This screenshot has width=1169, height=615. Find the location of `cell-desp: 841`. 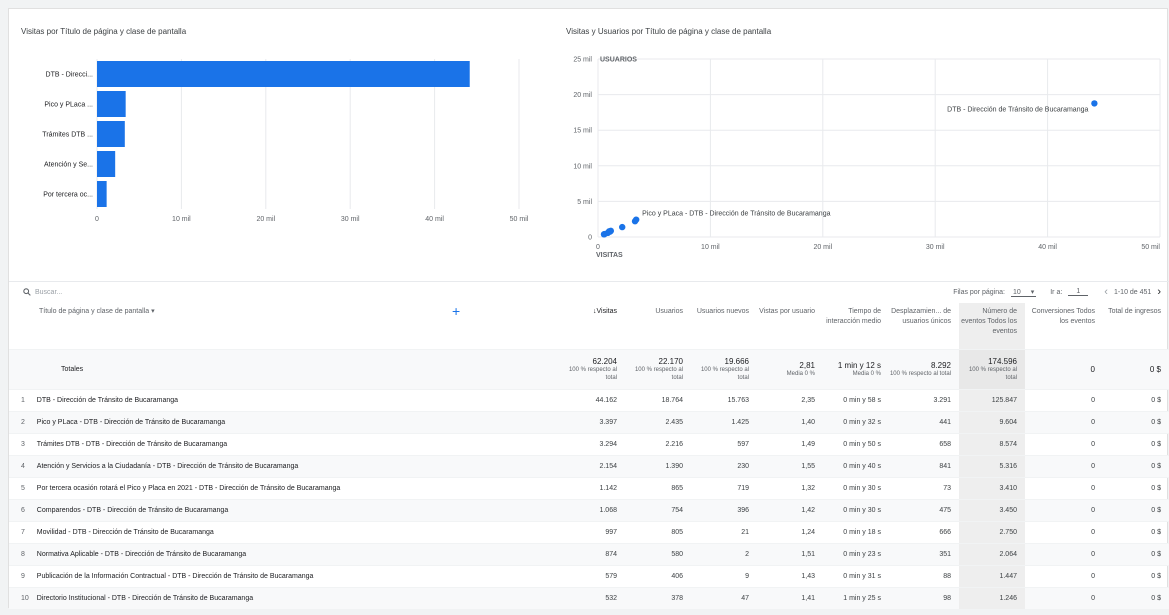

cell-desp: 841 is located at coordinates (924, 465).